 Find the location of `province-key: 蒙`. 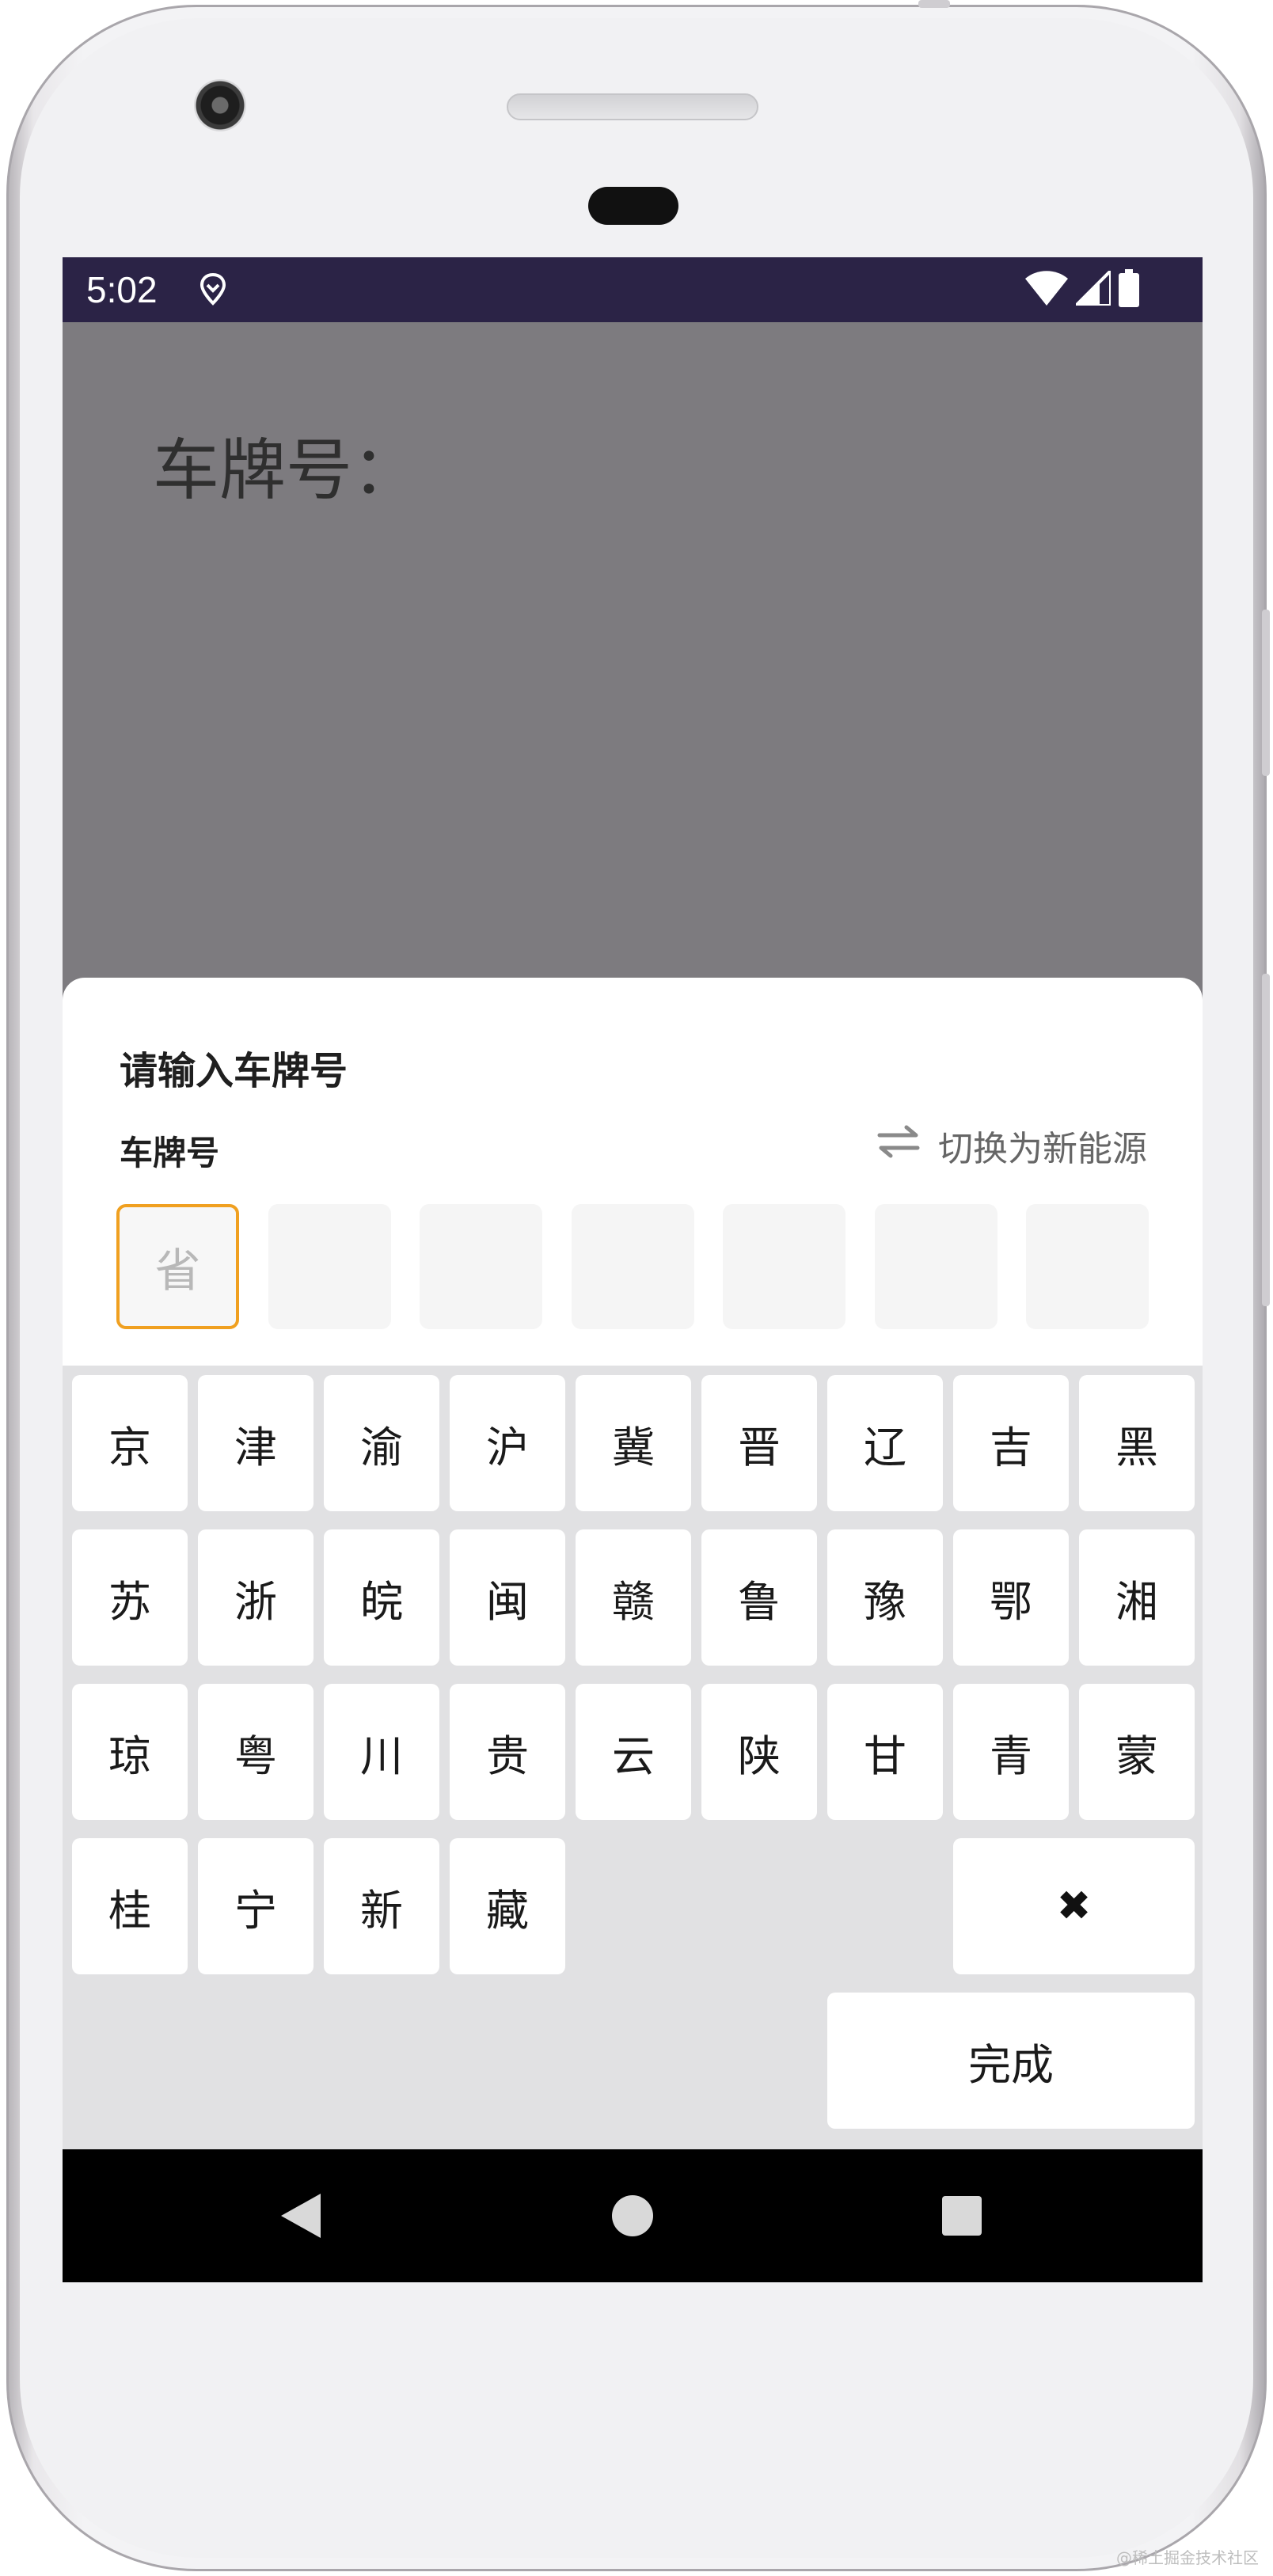

province-key: 蒙 is located at coordinates (1137, 1752).